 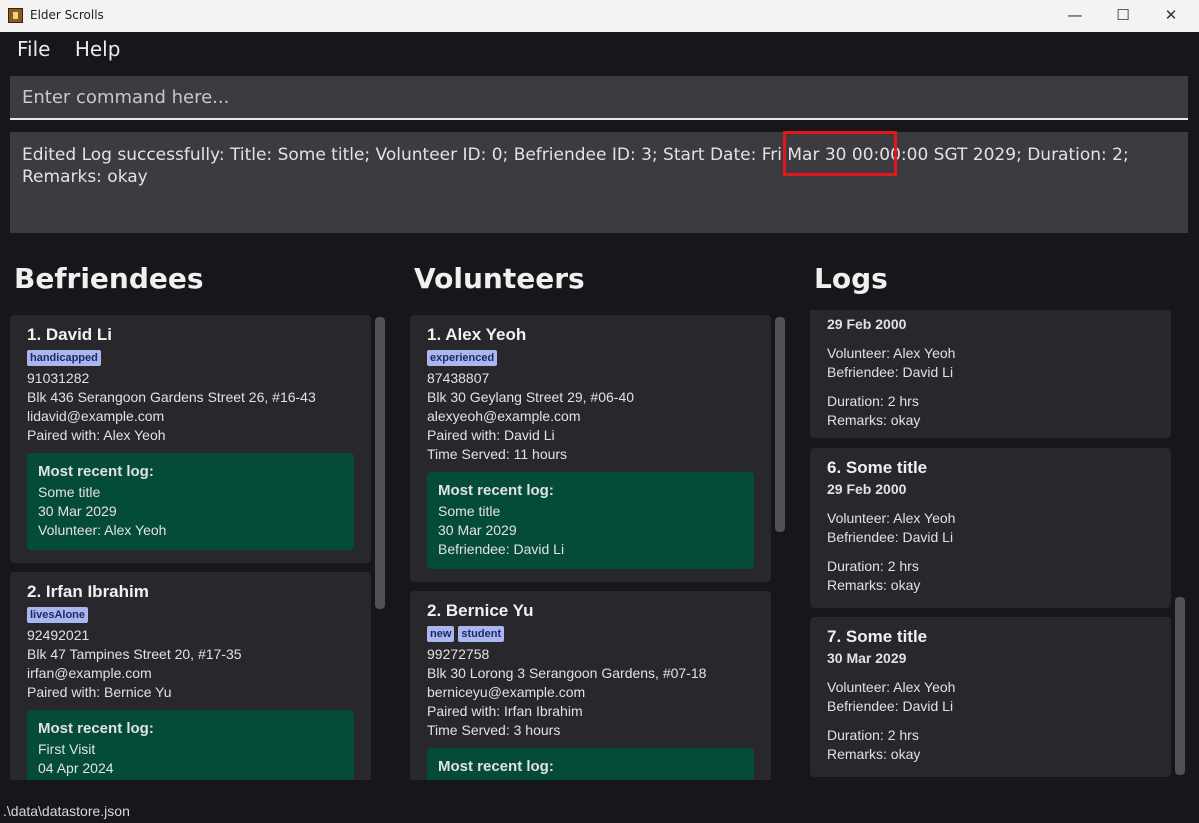 What do you see at coordinates (380, 463) in the screenshot?
I see `befriendees-scrollbar` at bounding box center [380, 463].